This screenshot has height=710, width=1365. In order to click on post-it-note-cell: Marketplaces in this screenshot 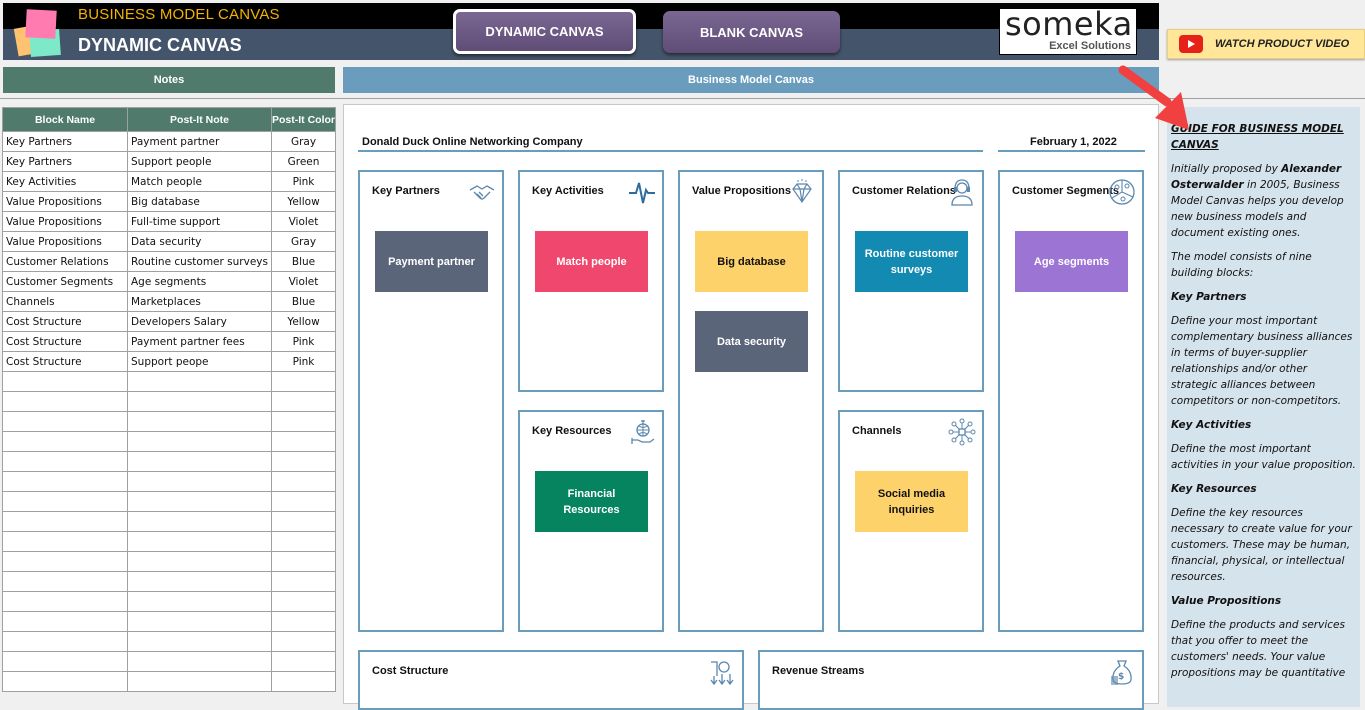, I will do `click(199, 301)`.